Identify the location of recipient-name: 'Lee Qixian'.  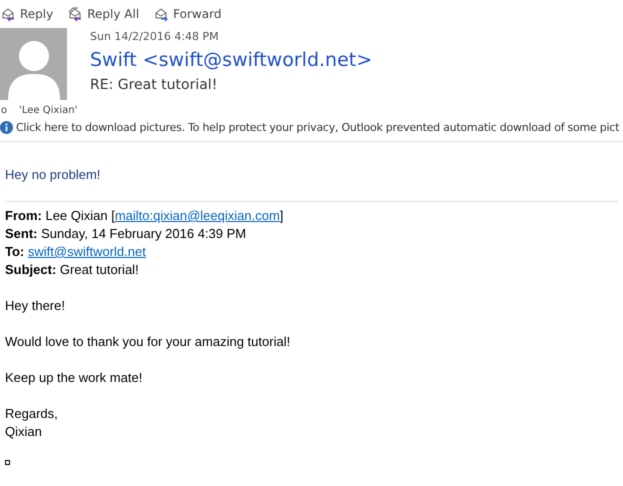
(48, 110).